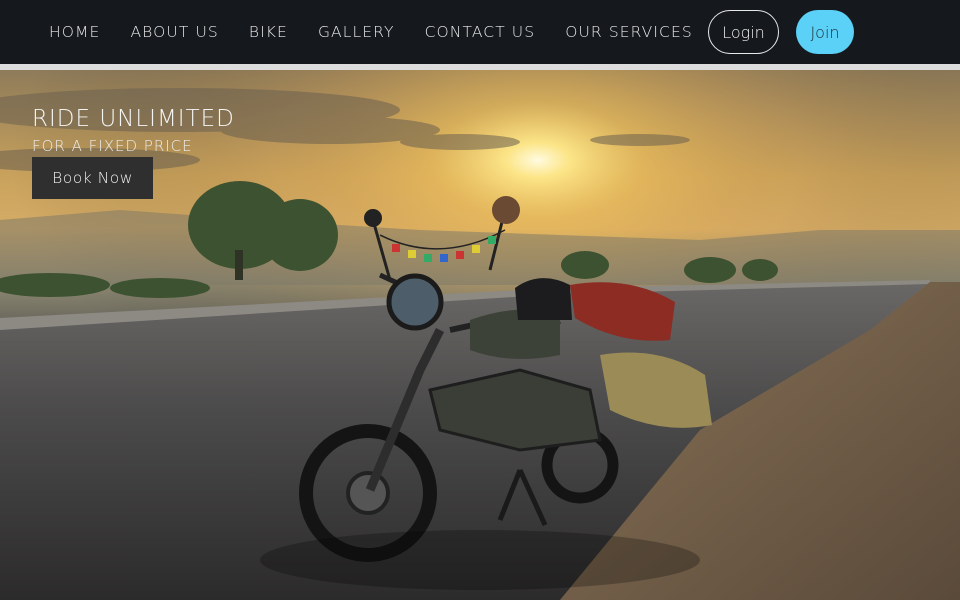 The width and height of the screenshot is (960, 600). I want to click on nav-link-contact-us: CONTACT US, so click(480, 32).